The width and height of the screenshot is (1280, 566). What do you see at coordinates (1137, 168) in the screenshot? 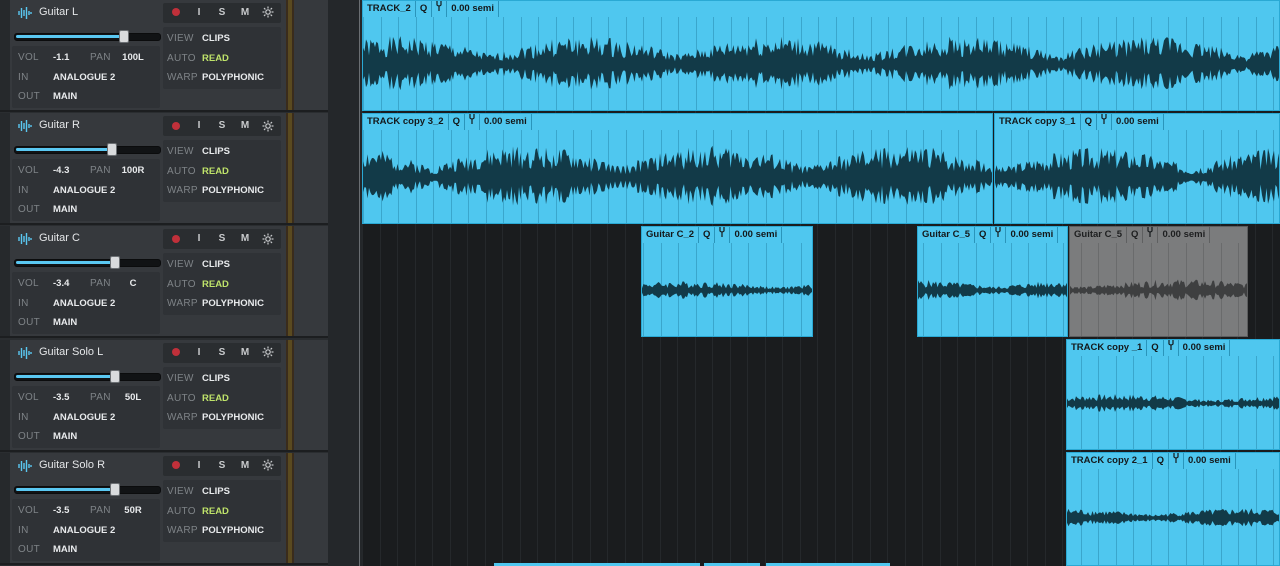
I see `audio-clip: TRACK copy 3_1 Q 0.00 semi` at bounding box center [1137, 168].